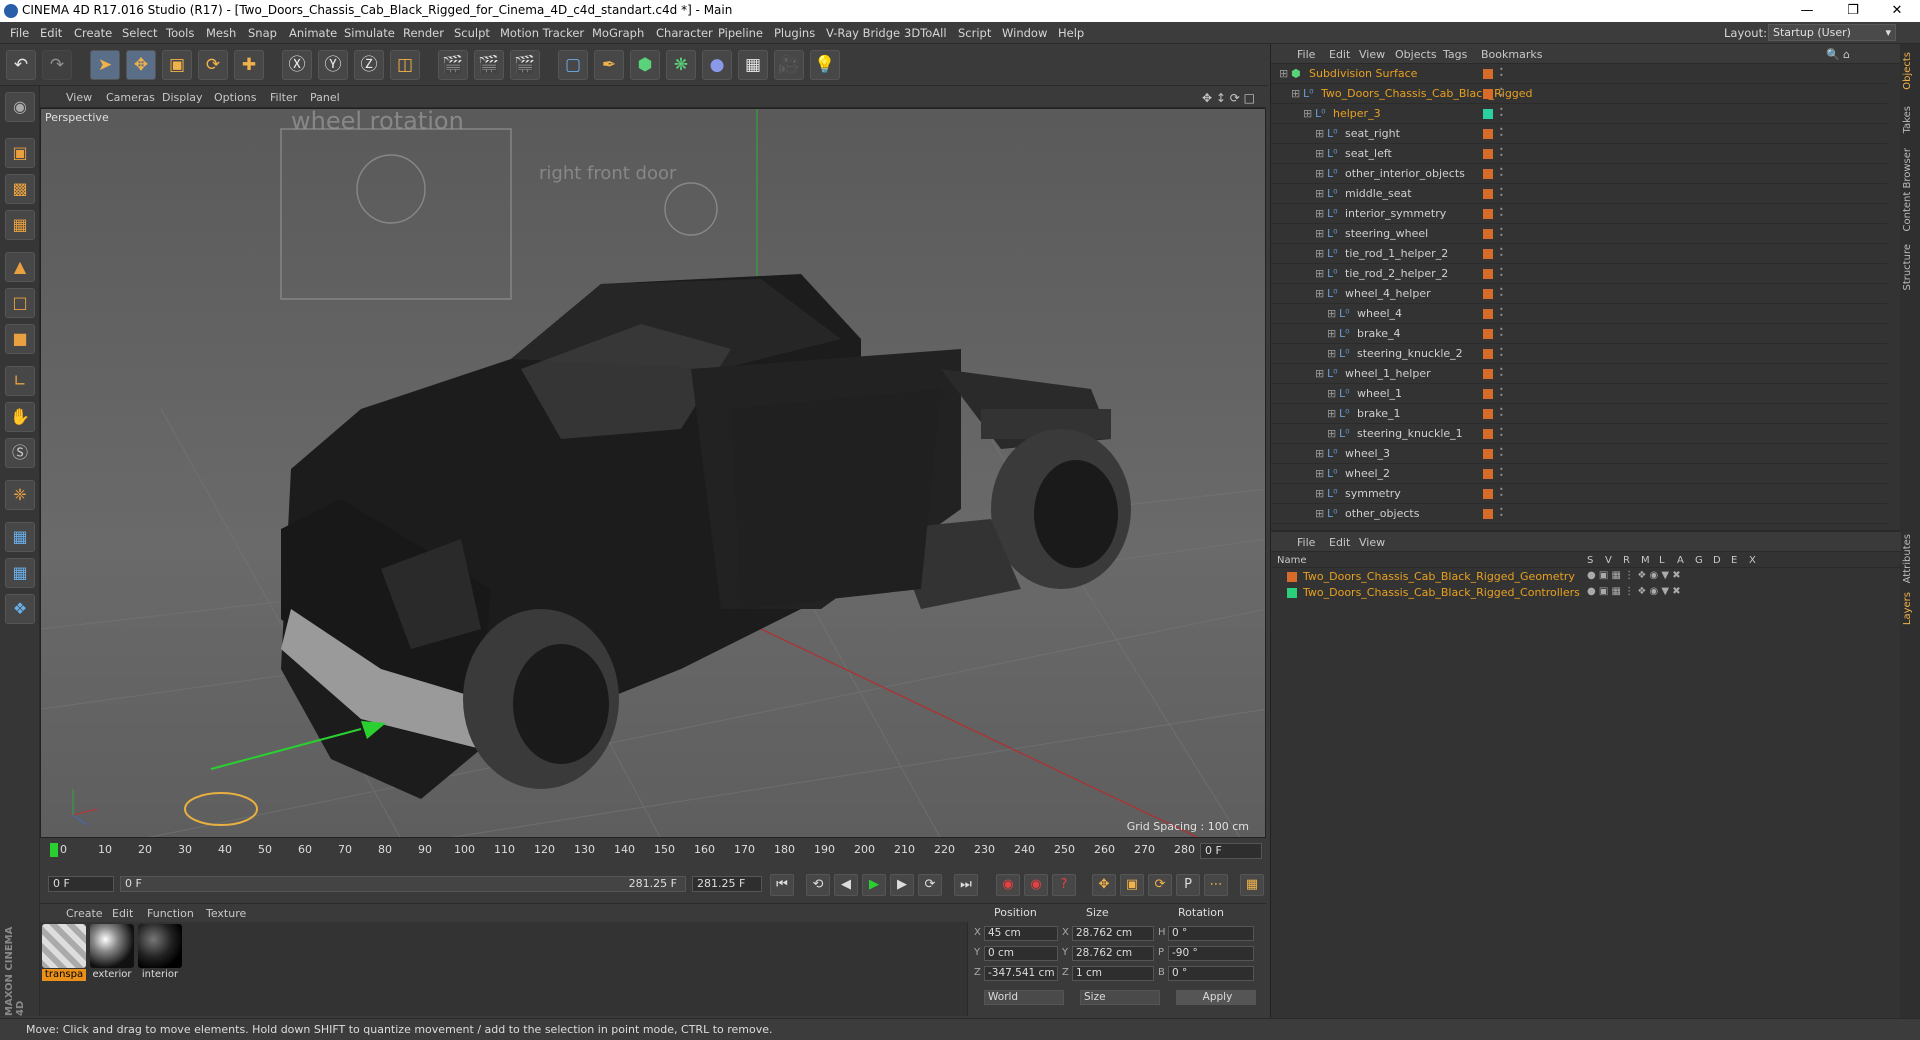 This screenshot has width=1920, height=1040. What do you see at coordinates (1579, 434) in the screenshot?
I see `object-row: ⊞ L⁰ steering_knuckle_1 • •` at bounding box center [1579, 434].